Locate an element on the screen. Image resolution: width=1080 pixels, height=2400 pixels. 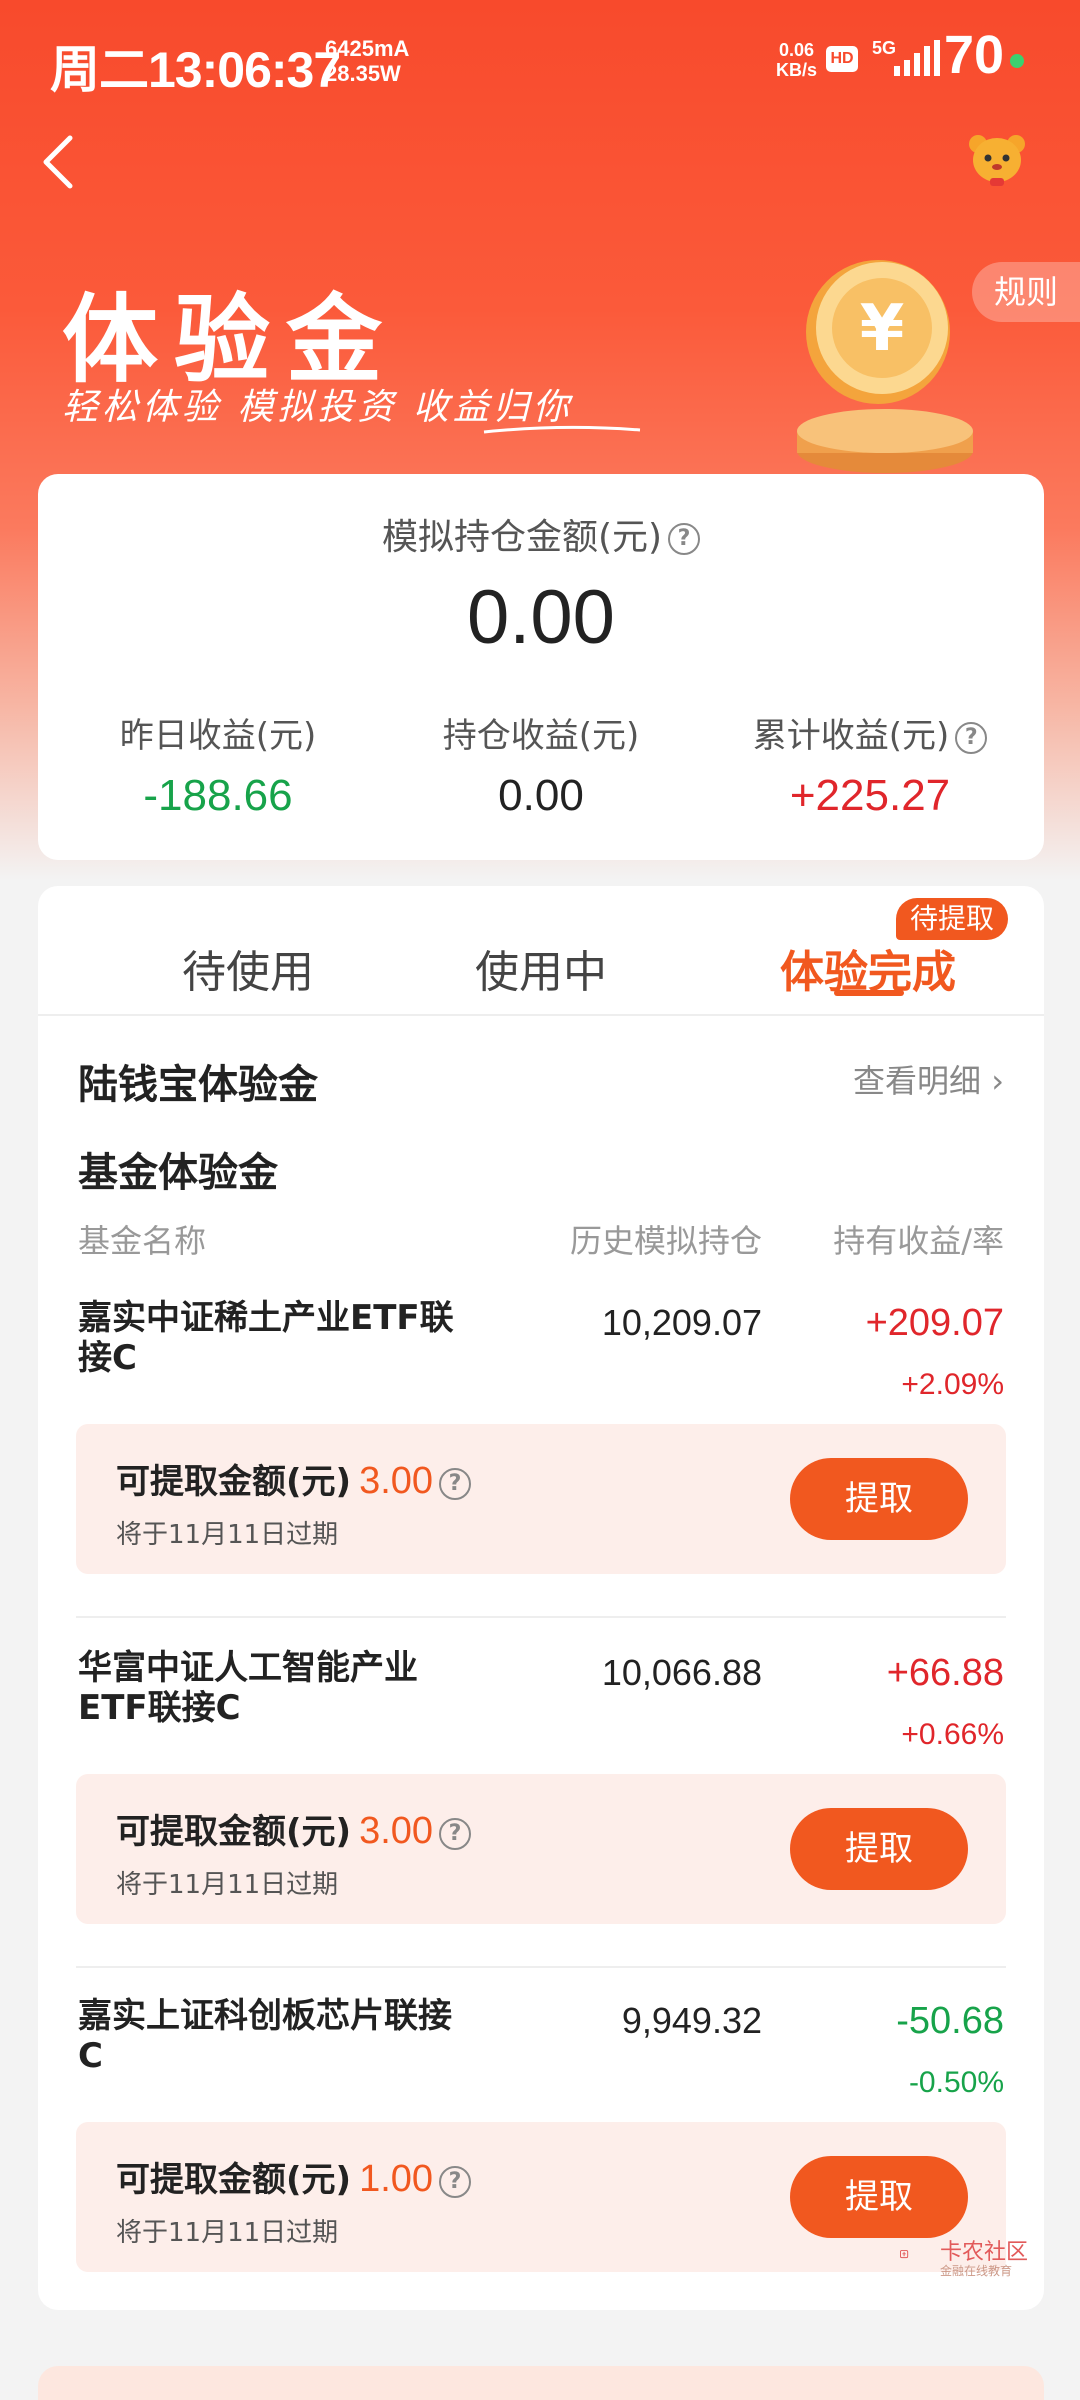
stat-yesterday: 昨日收益(元) -188.66 is located at coordinates (218, 764).